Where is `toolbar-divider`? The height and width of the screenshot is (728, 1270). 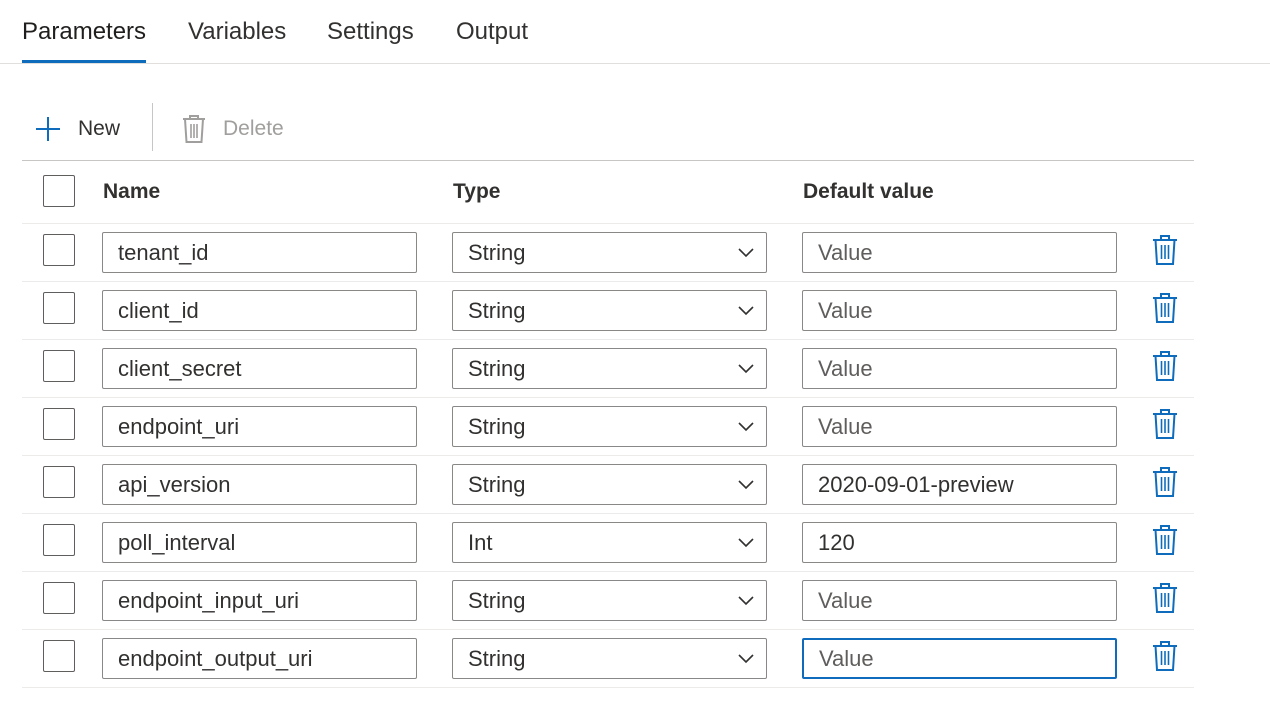
toolbar-divider is located at coordinates (152, 127).